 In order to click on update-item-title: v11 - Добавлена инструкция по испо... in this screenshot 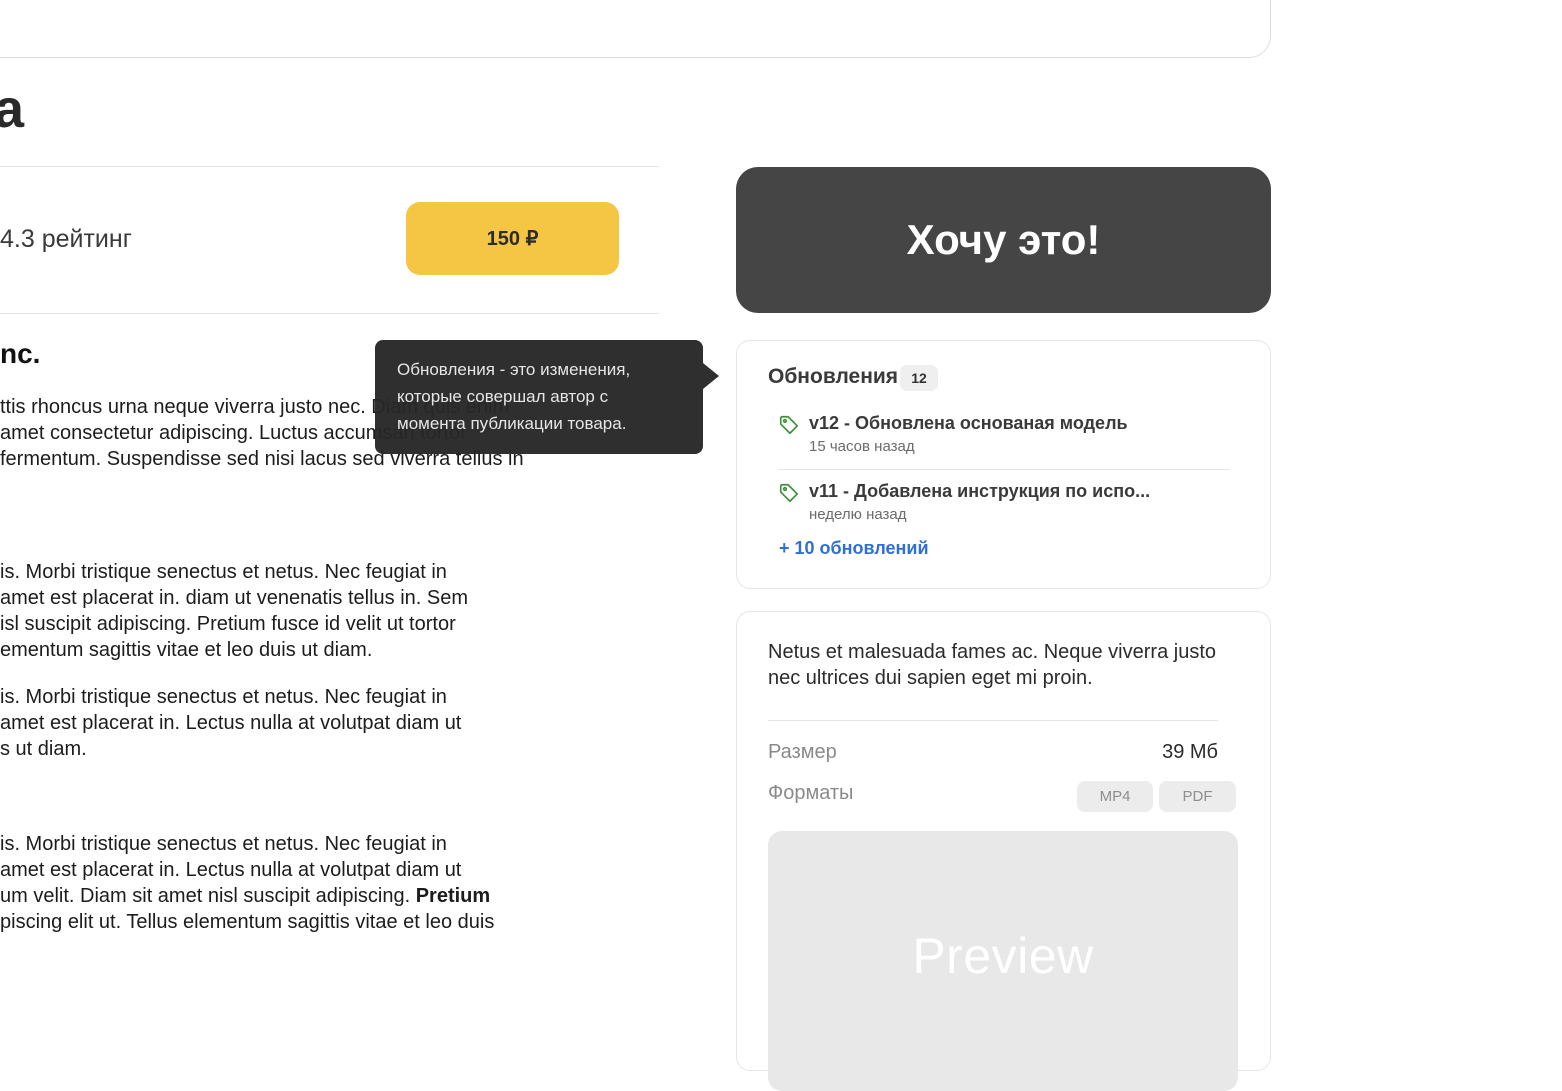, I will do `click(979, 491)`.